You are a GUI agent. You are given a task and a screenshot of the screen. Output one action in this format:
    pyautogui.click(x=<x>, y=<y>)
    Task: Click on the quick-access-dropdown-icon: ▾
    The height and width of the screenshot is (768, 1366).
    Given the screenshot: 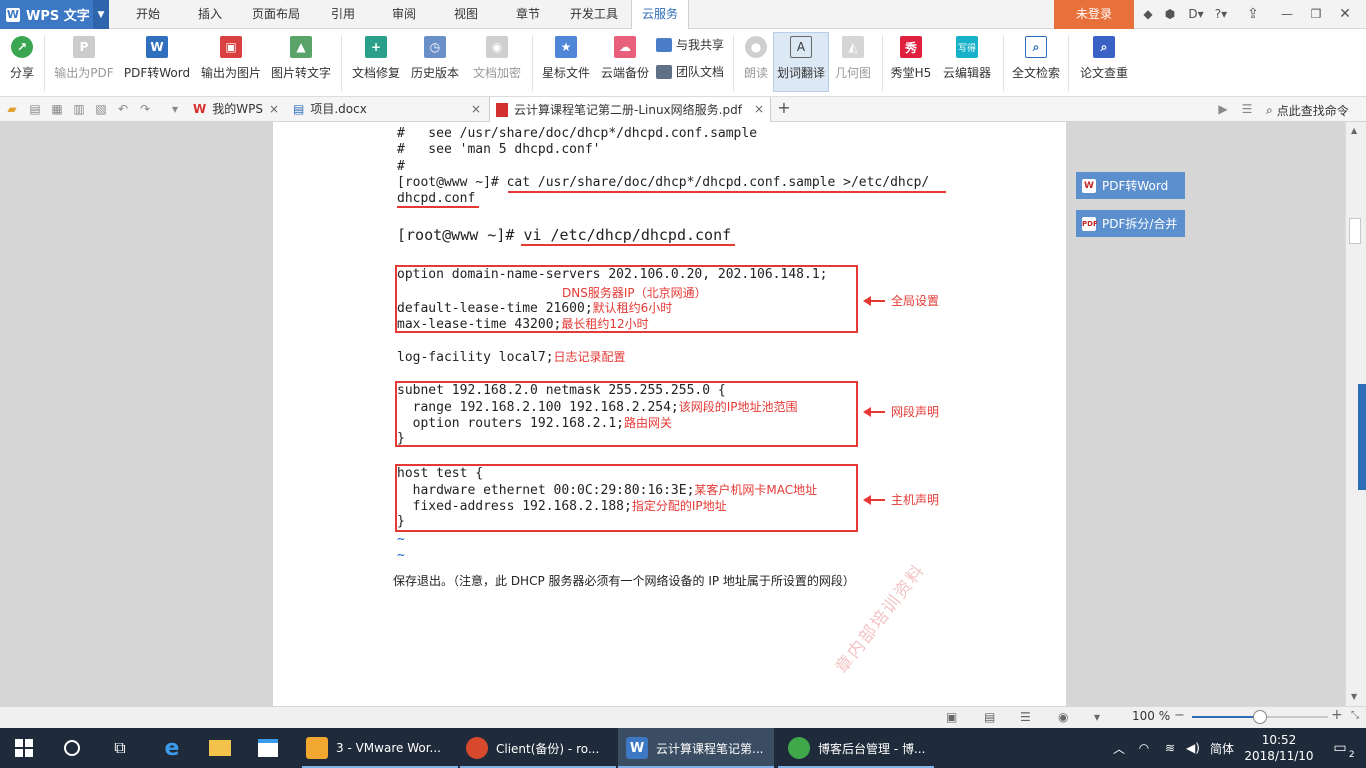 What is the action you would take?
    pyautogui.click(x=175, y=109)
    